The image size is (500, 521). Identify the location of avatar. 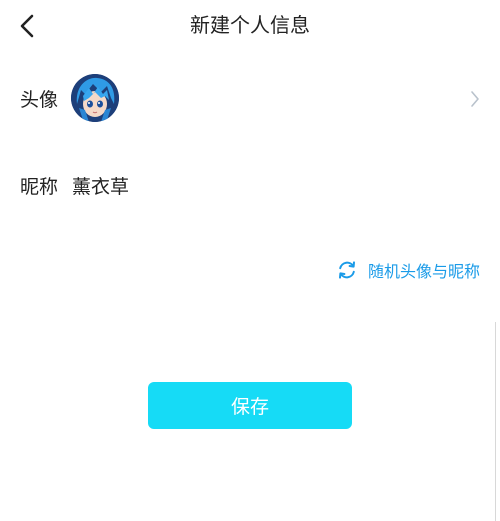
(95, 98).